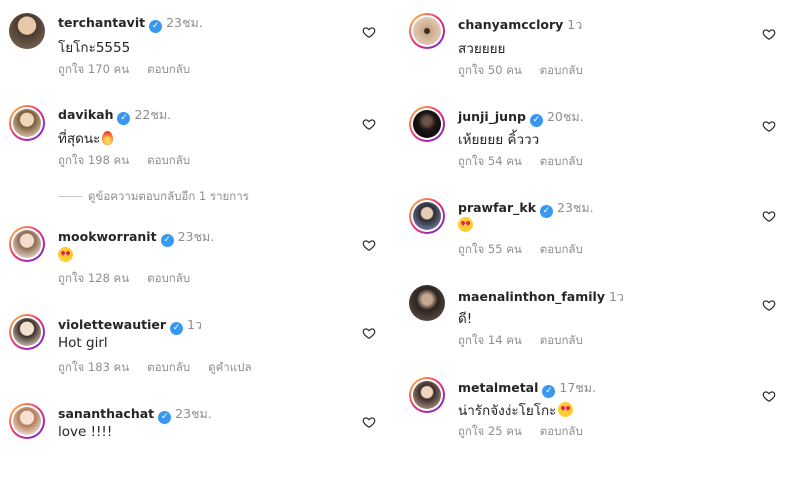  Describe the element at coordinates (85, 114) in the screenshot. I see `username: davikah` at that location.